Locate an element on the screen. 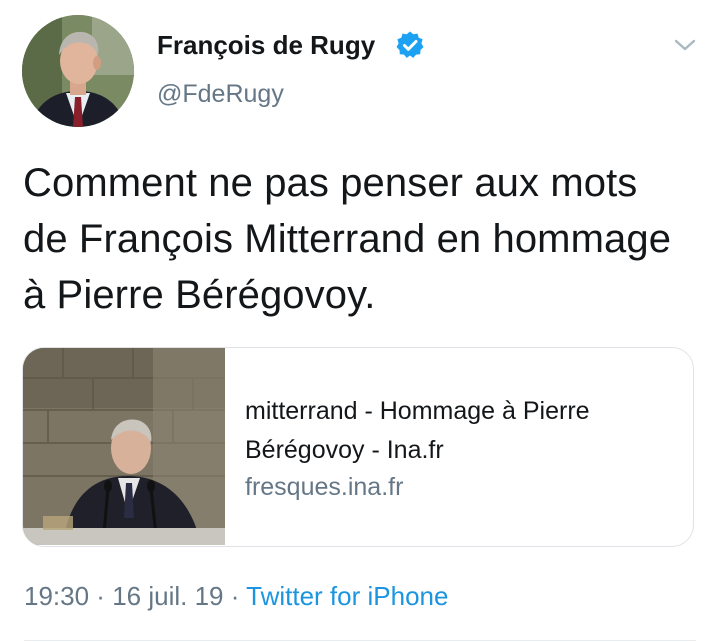 The height and width of the screenshot is (642, 720). card-domain: fresques.ina.fr is located at coordinates (324, 487).